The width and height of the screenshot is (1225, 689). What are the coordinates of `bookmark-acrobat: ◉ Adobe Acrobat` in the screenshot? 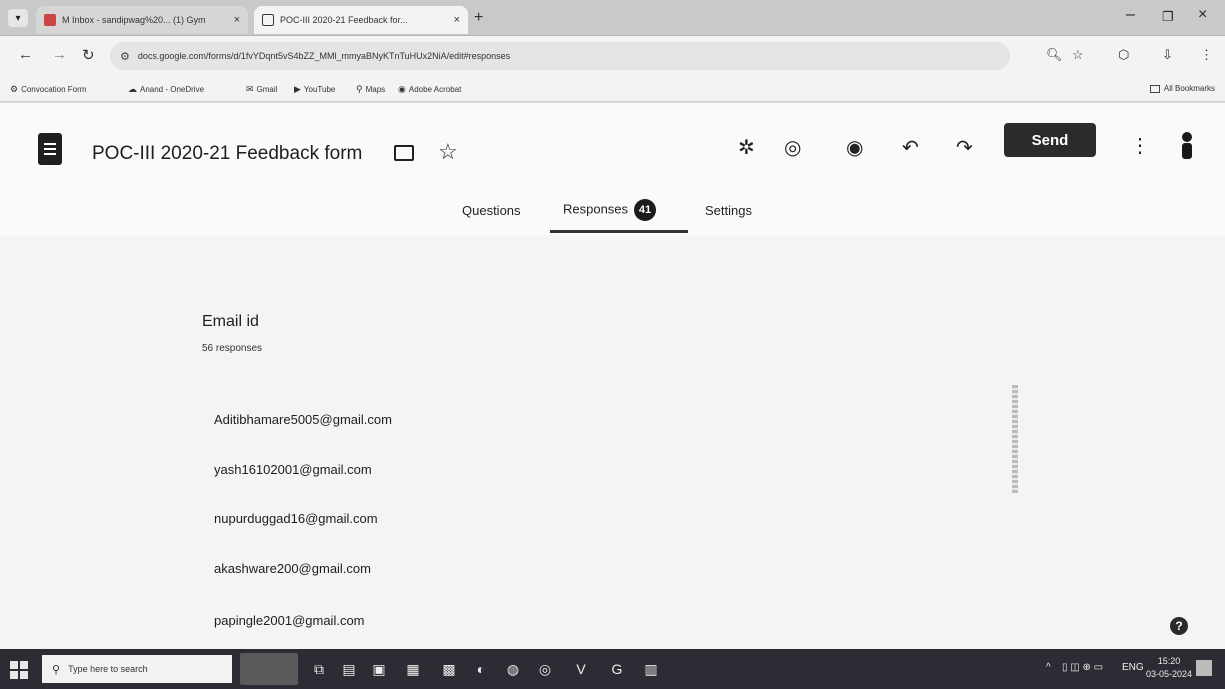 It's located at (429, 89).